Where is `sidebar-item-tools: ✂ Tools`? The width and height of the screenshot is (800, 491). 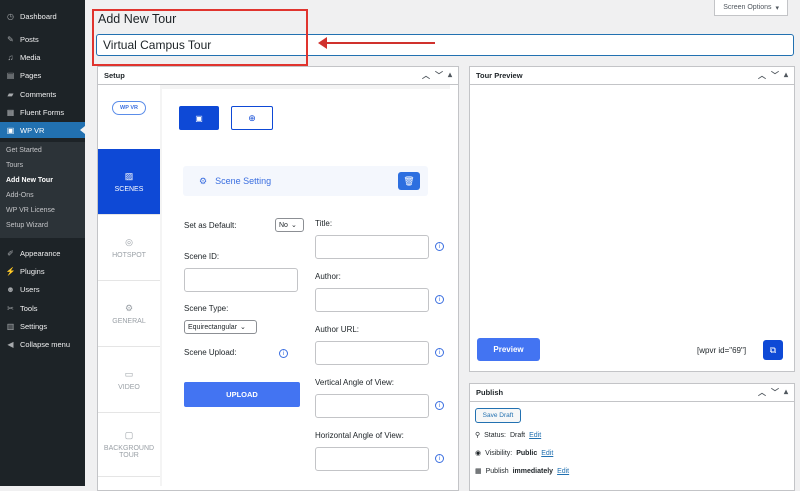 sidebar-item-tools: ✂ Tools is located at coordinates (42, 308).